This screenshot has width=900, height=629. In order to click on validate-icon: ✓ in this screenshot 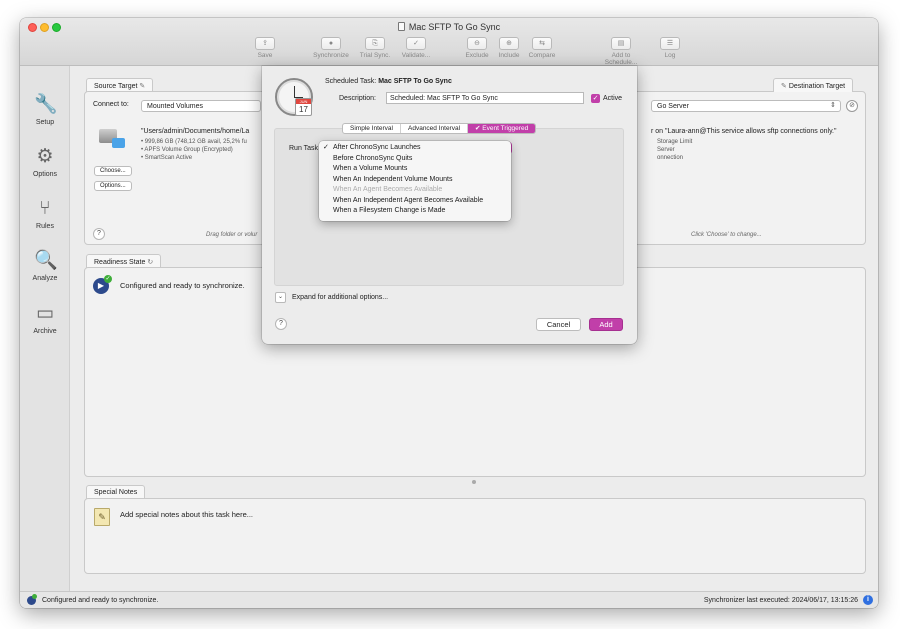, I will do `click(416, 43)`.